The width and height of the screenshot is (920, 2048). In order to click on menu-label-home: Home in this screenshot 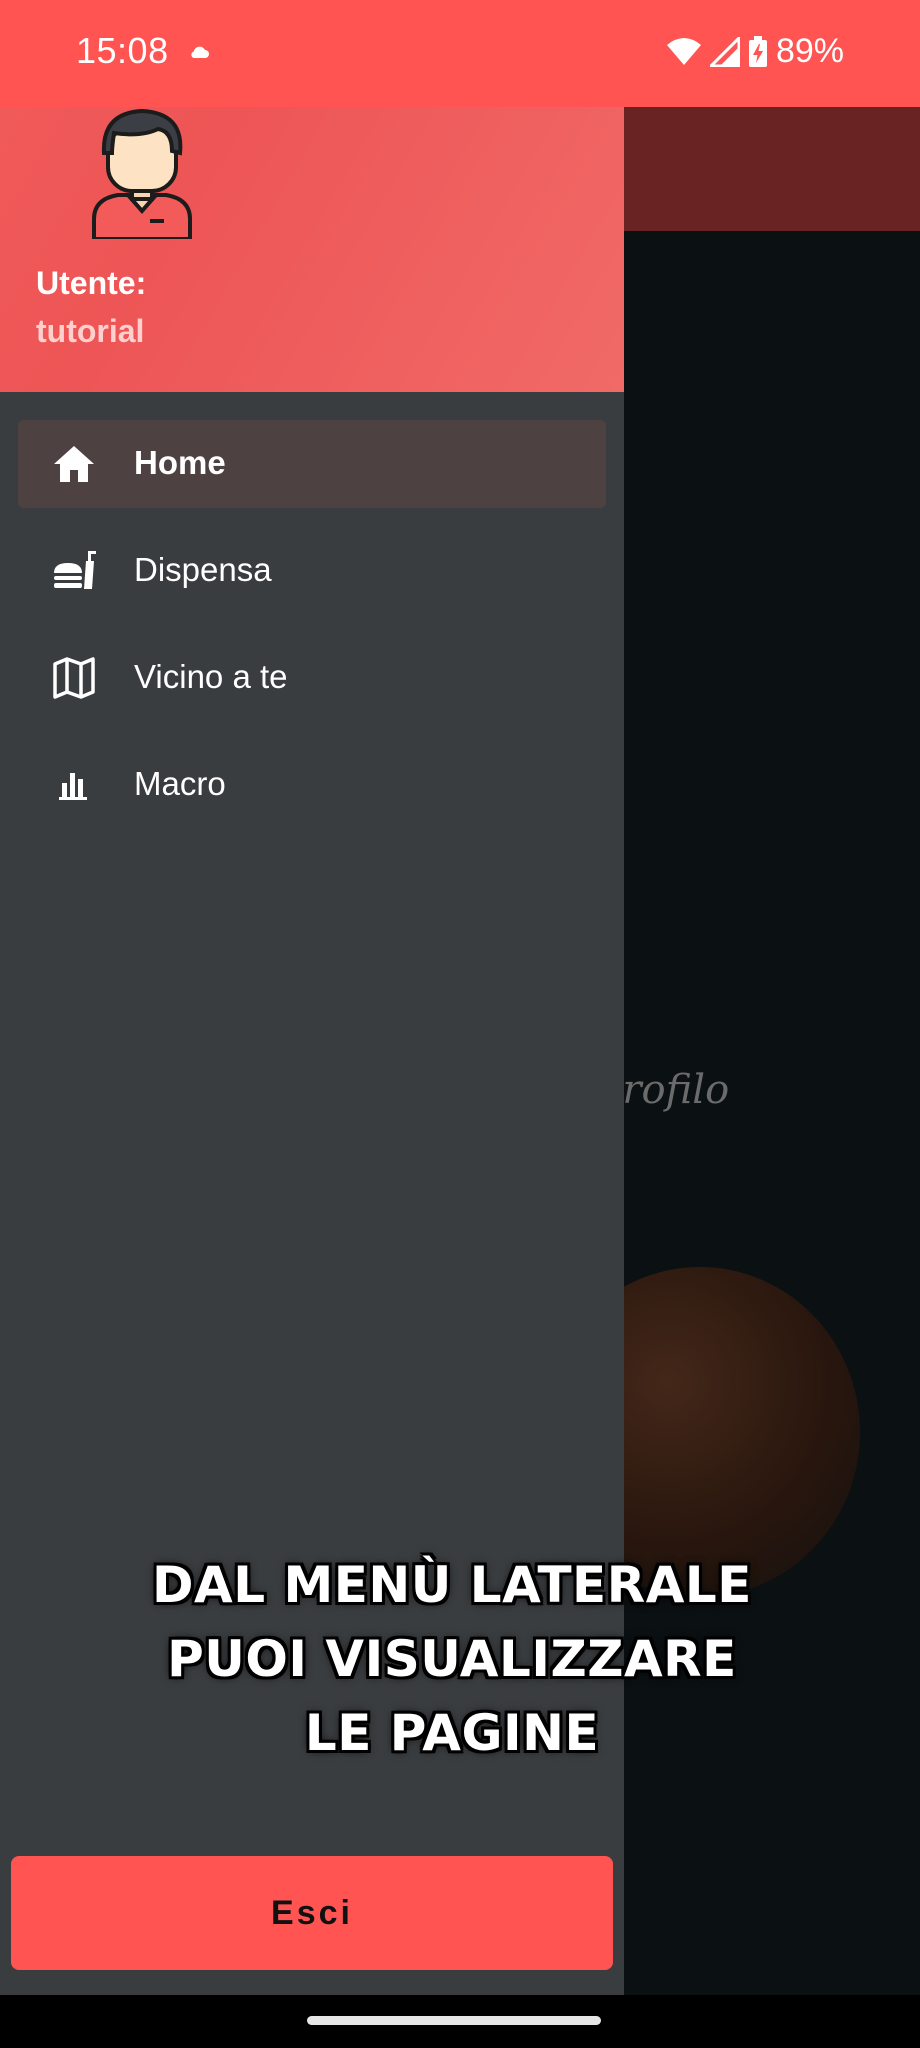, I will do `click(180, 462)`.